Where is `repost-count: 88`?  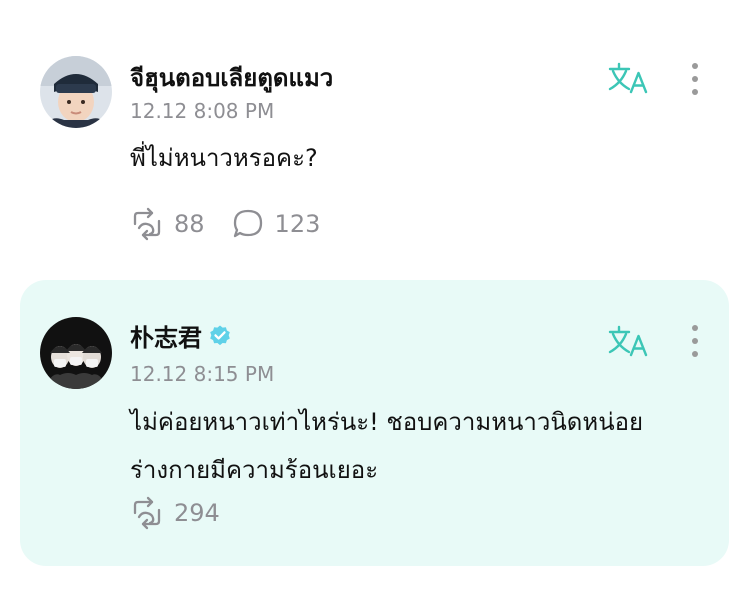
repost-count: 88 is located at coordinates (189, 224).